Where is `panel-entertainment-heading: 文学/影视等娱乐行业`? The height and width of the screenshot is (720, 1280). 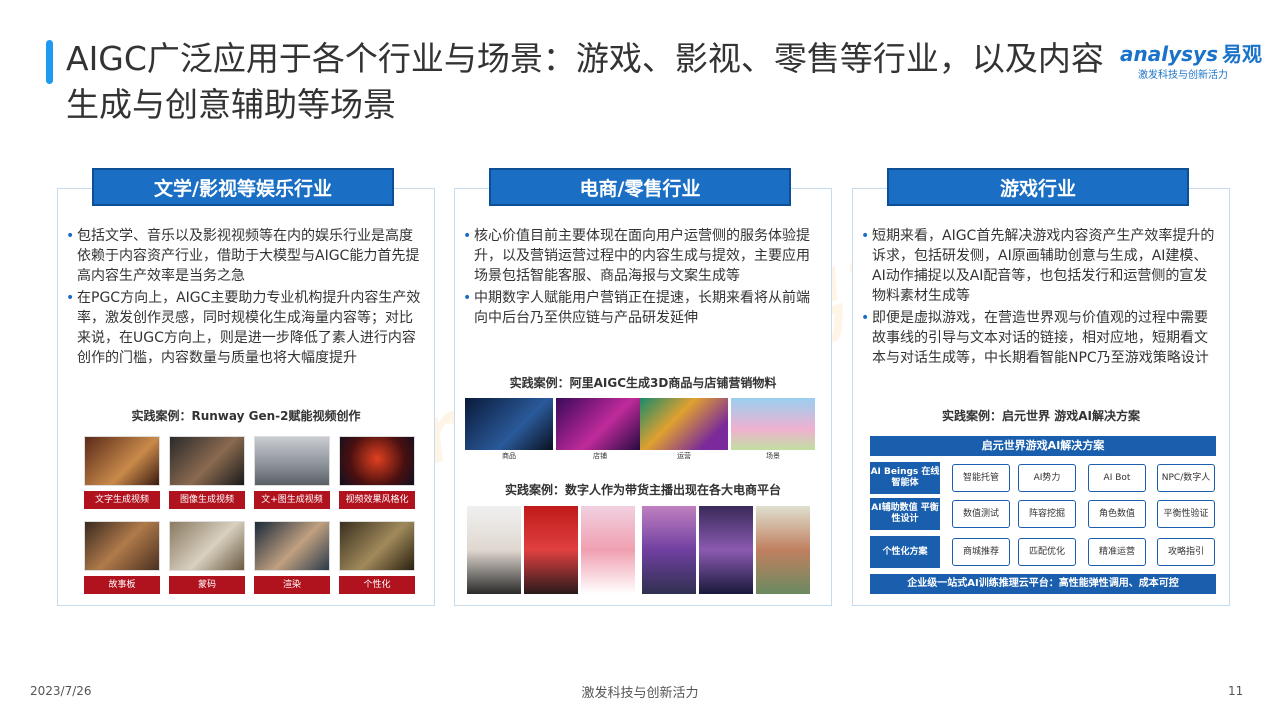 panel-entertainment-heading: 文学/影视等娱乐行业 is located at coordinates (243, 187).